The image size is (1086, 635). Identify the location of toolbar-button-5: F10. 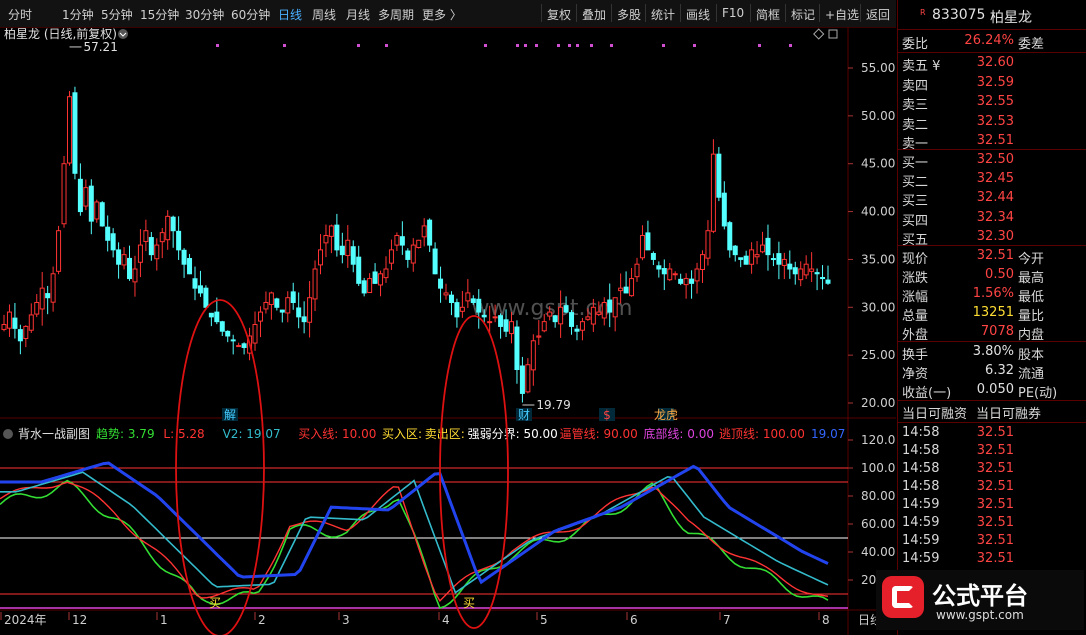
(733, 13).